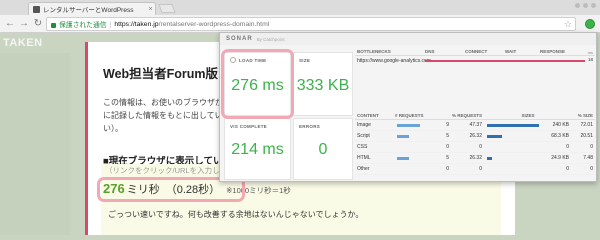 The image size is (600, 240). Describe the element at coordinates (363, 169) in the screenshot. I see `content-type: Other` at that location.